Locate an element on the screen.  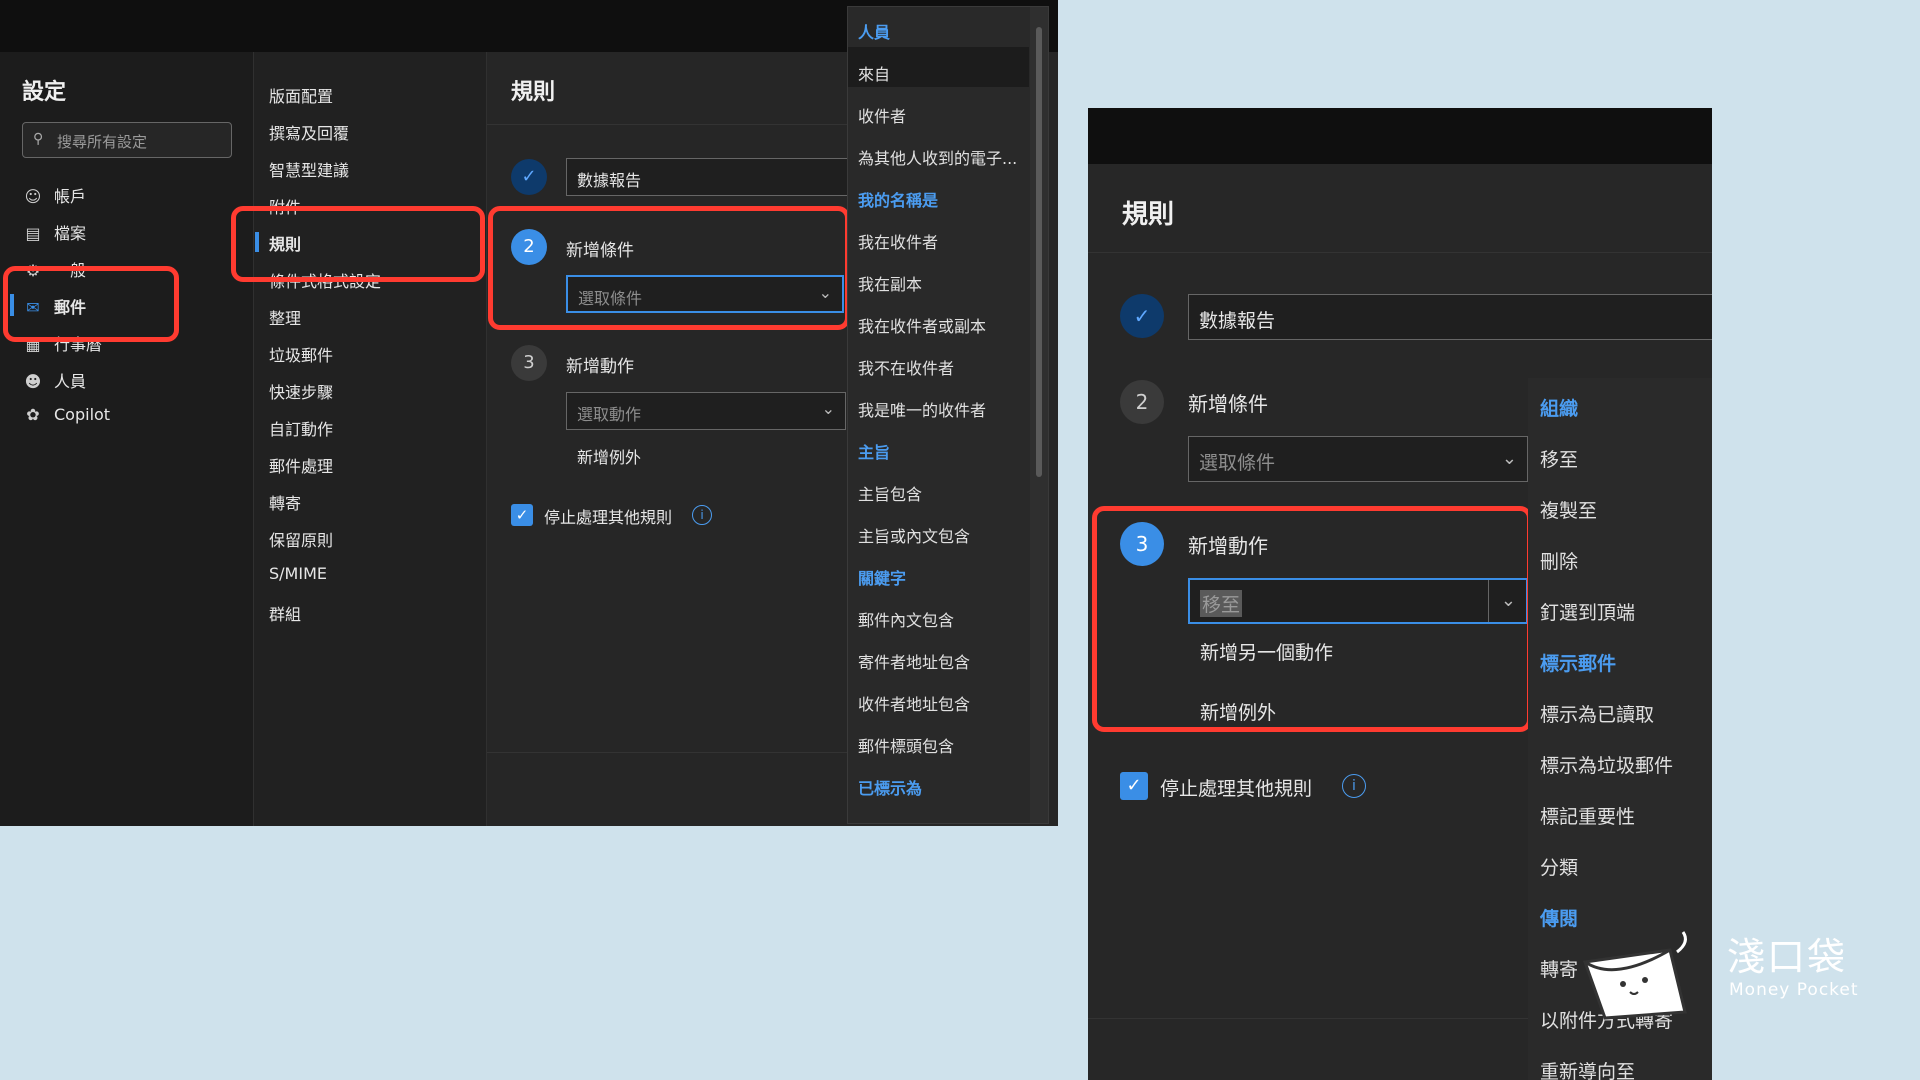
option-pin: 釘選到頂端 is located at coordinates (1587, 611).